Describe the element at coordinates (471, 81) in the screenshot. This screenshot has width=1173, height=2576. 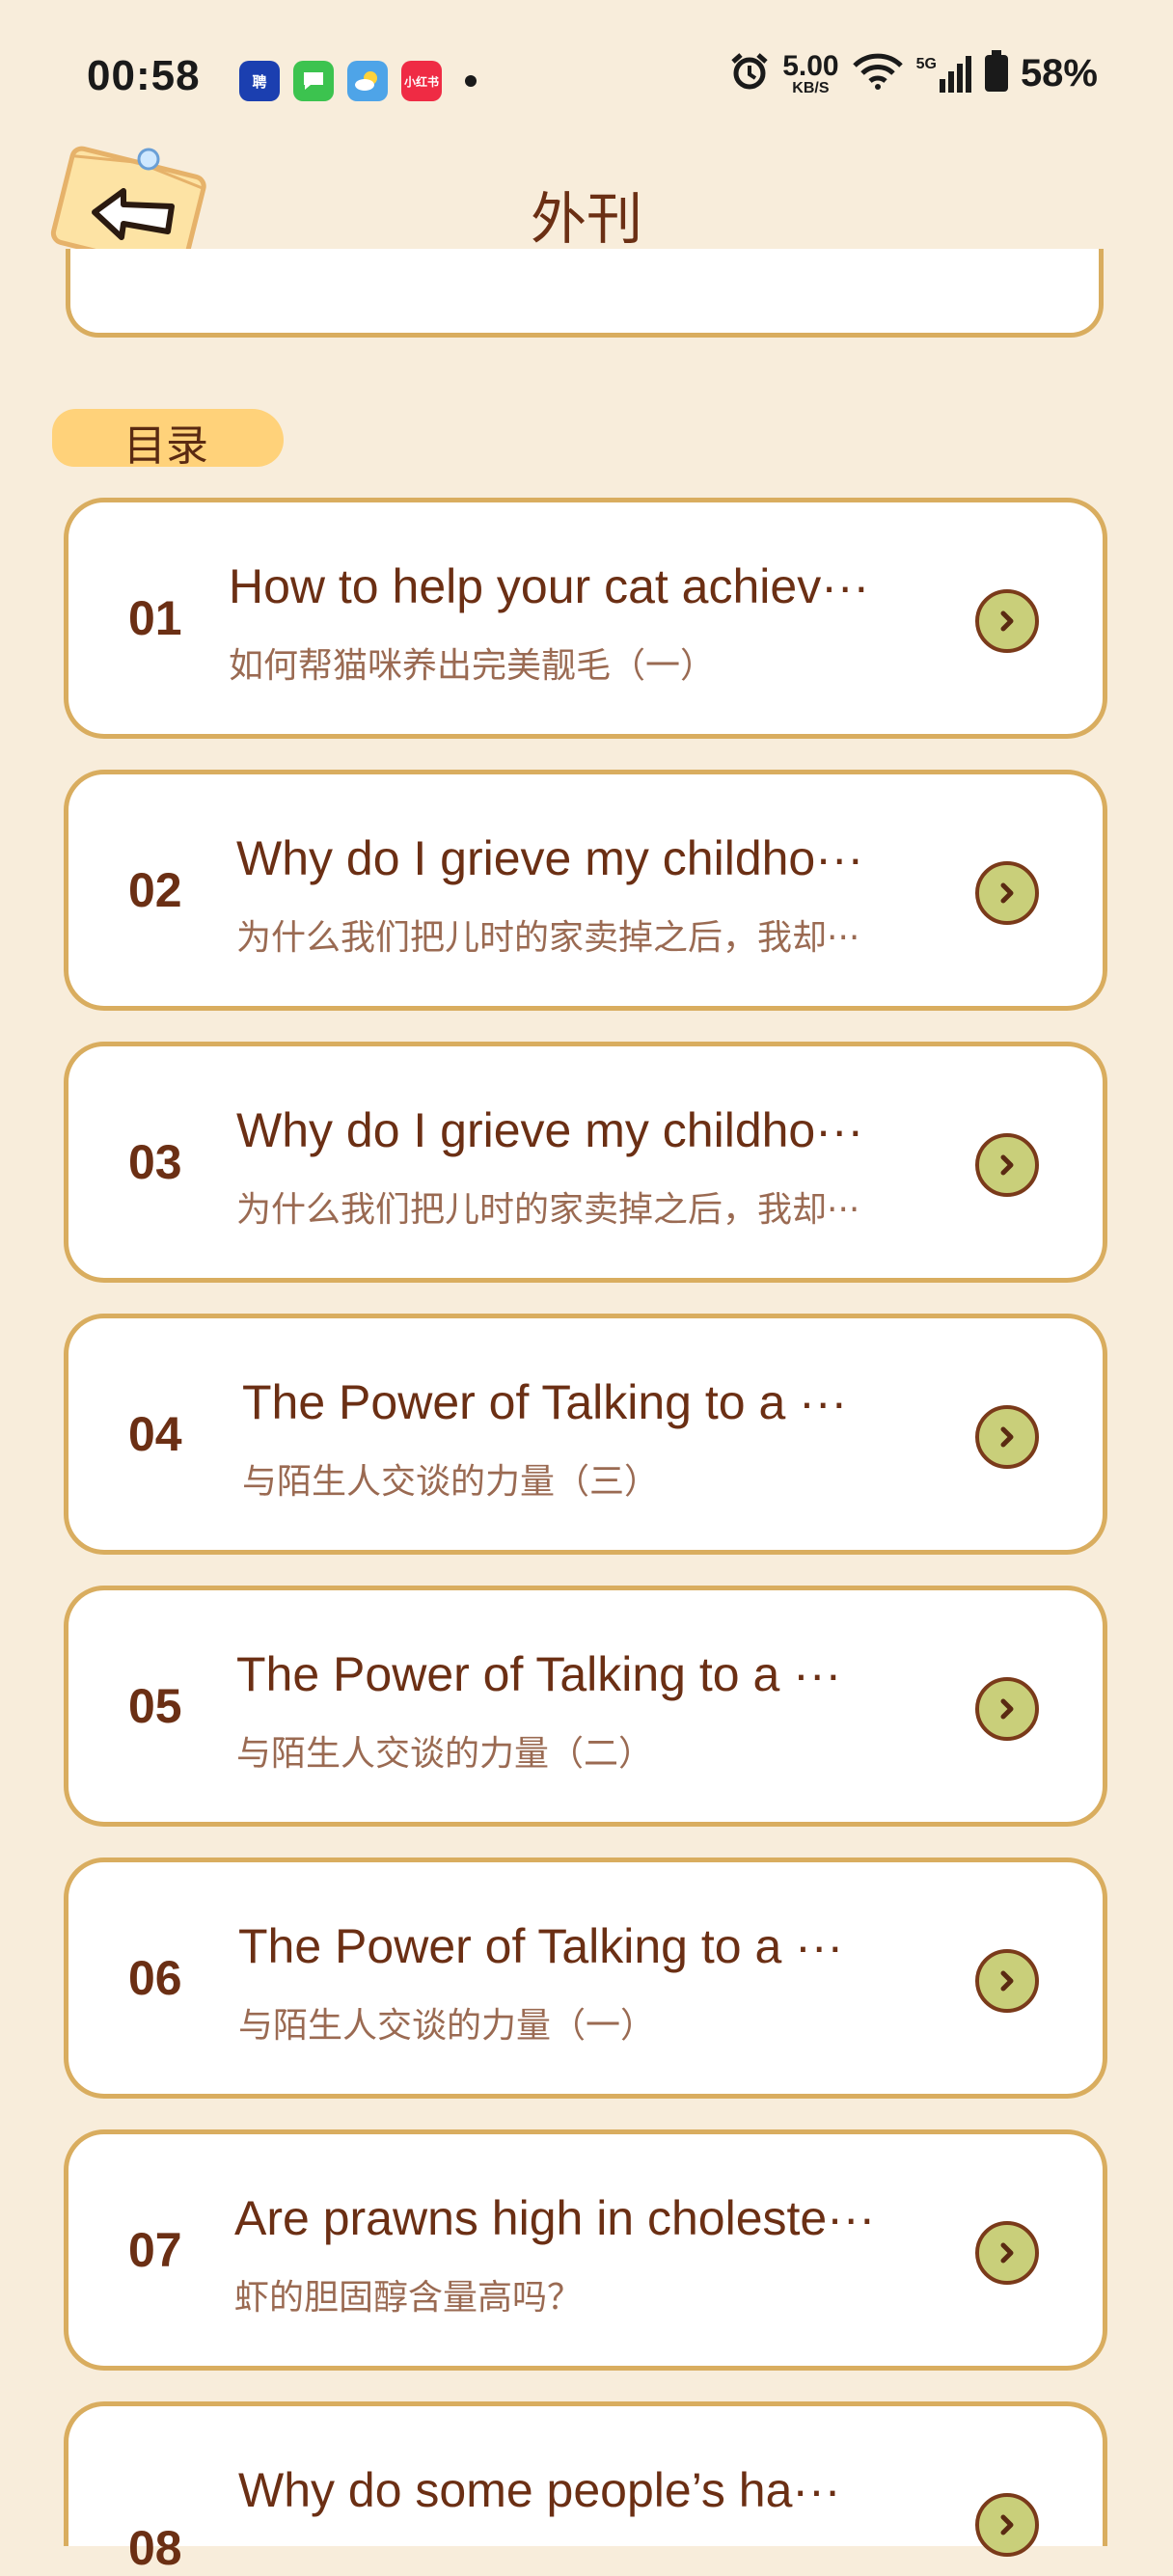
I see `more-notifications-dot` at that location.